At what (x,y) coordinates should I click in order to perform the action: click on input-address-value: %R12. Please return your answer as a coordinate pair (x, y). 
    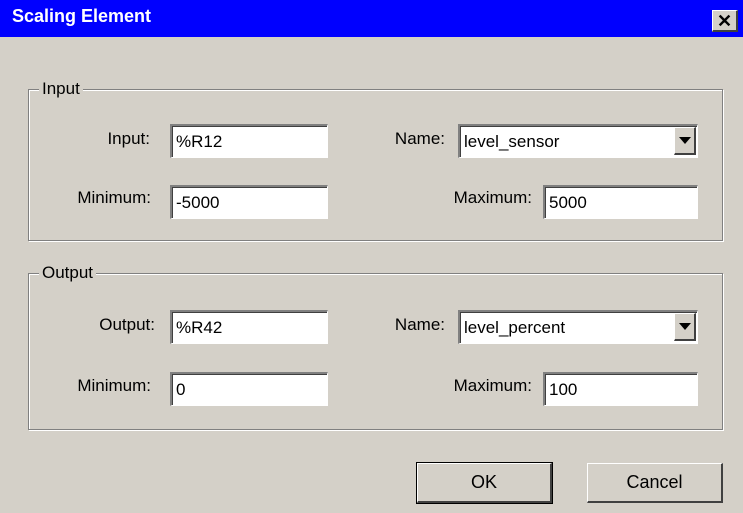
    Looking at the image, I should click on (199, 141).